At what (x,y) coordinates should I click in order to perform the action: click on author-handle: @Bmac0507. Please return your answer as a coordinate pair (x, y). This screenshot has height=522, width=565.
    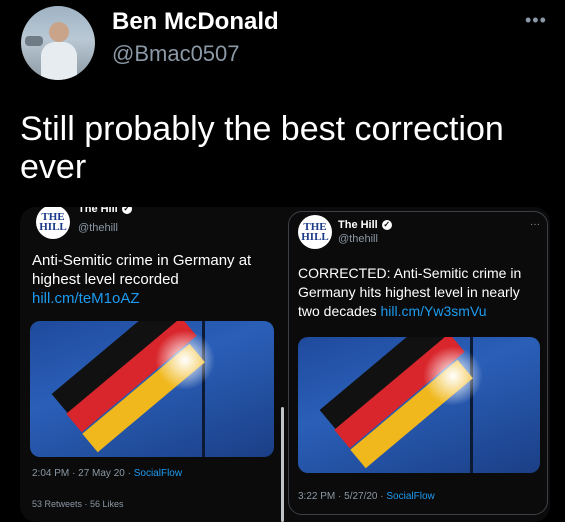
    Looking at the image, I should click on (176, 54).